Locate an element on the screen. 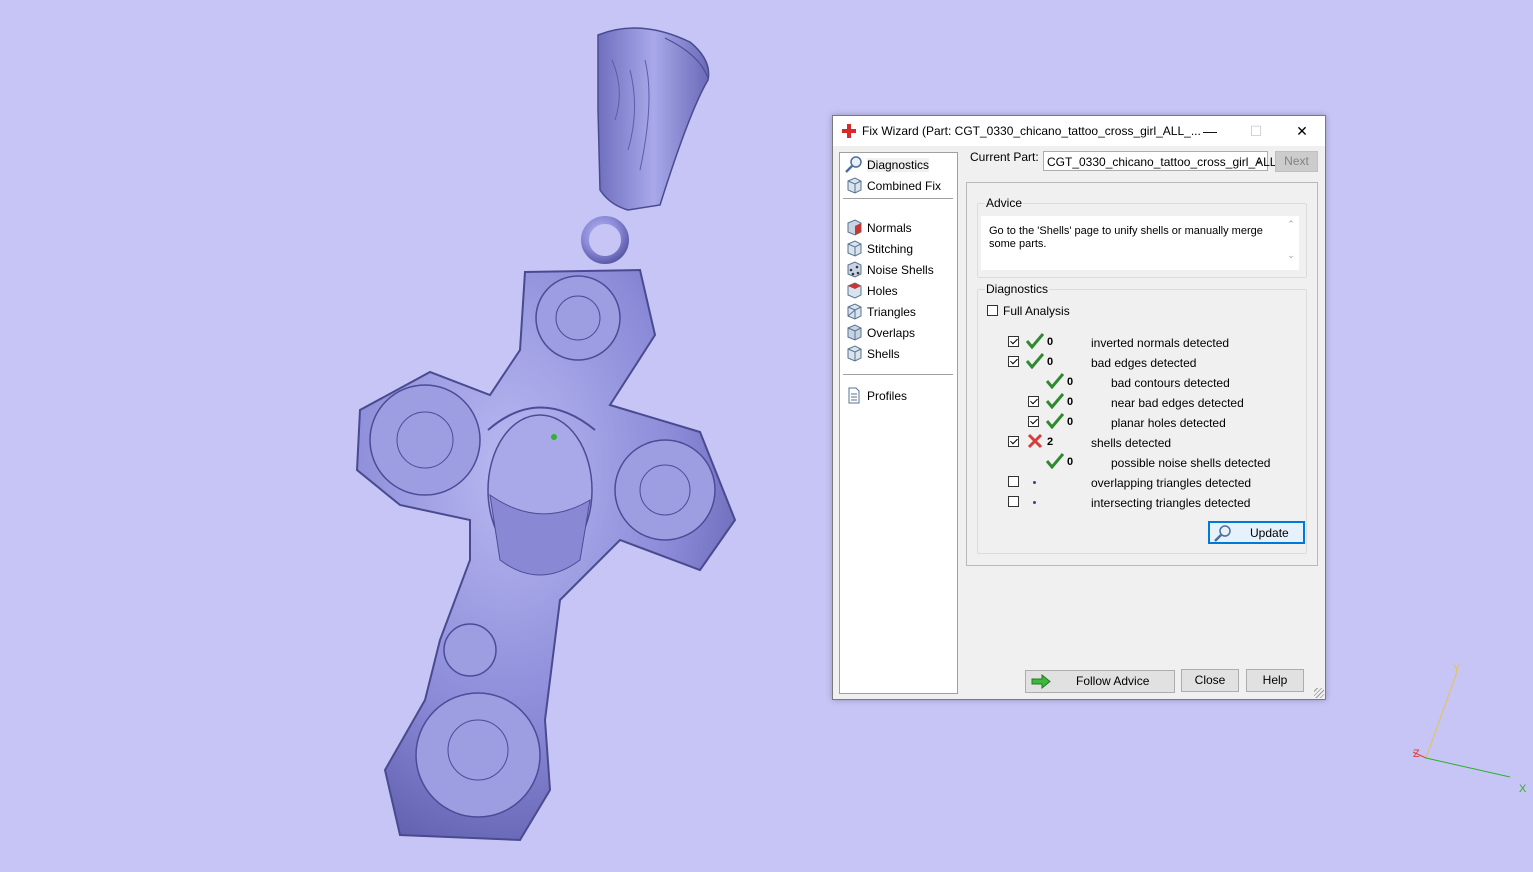  follow-advice-label: Follow Advice is located at coordinates (1113, 681).